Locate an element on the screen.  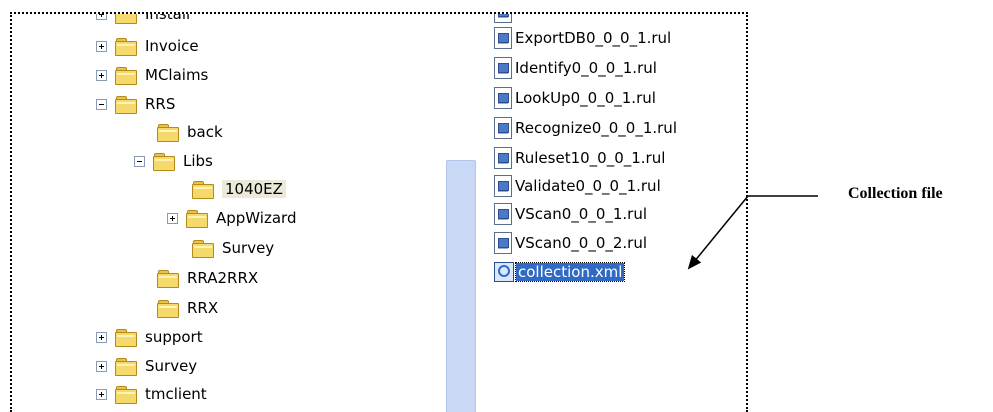
callout-caption: Collection file is located at coordinates (895, 193).